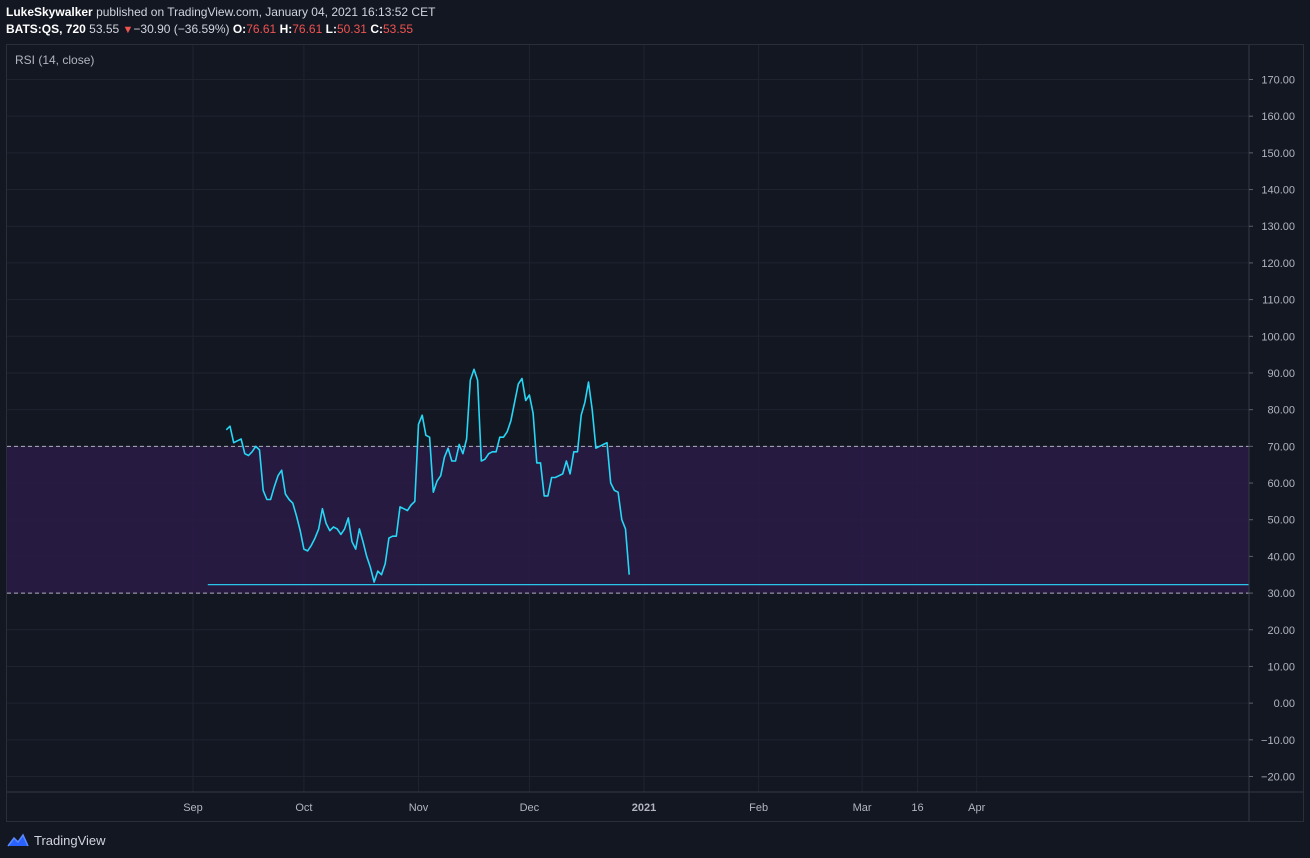 This screenshot has width=1310, height=858. What do you see at coordinates (1278, 227) in the screenshot?
I see `price-tick-label: 130.00` at bounding box center [1278, 227].